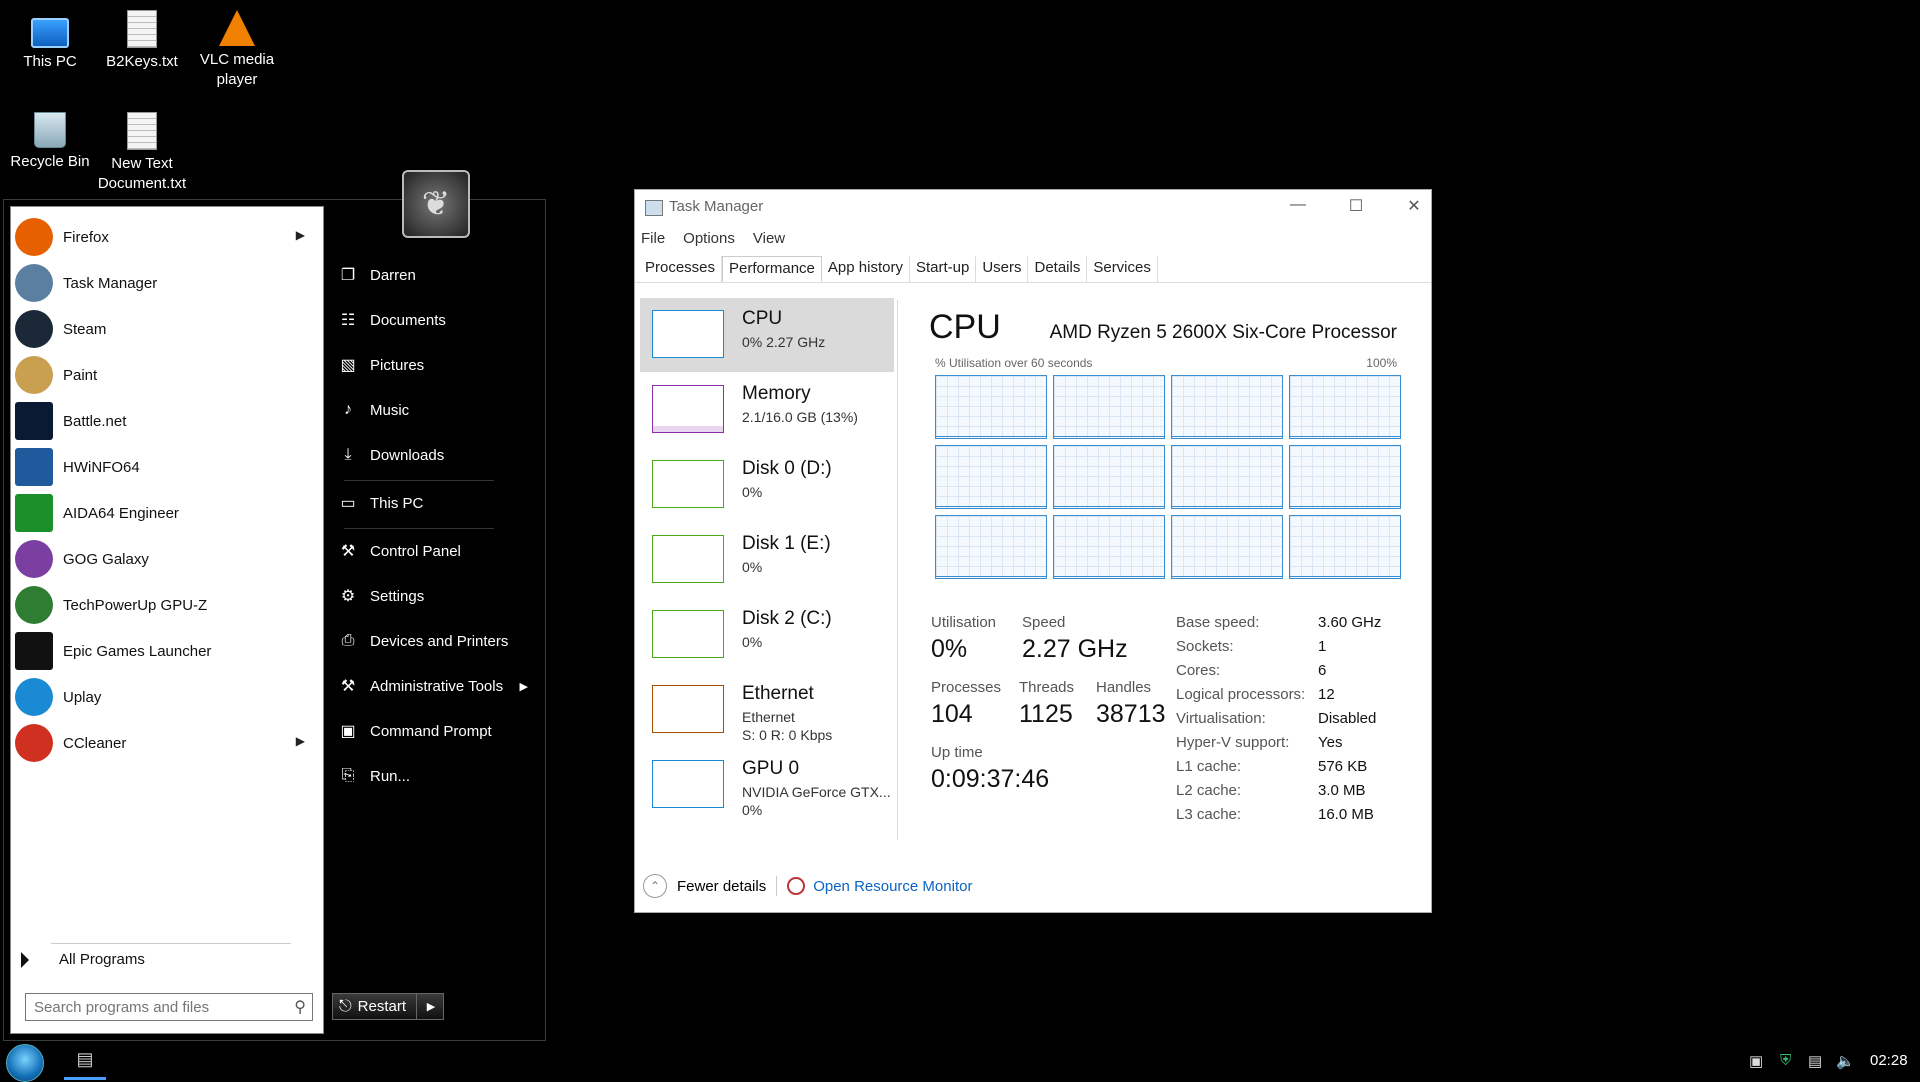 The height and width of the screenshot is (1082, 1920). Describe the element at coordinates (438, 641) in the screenshot. I see `place-item: ⎙ Devices and Printers` at that location.